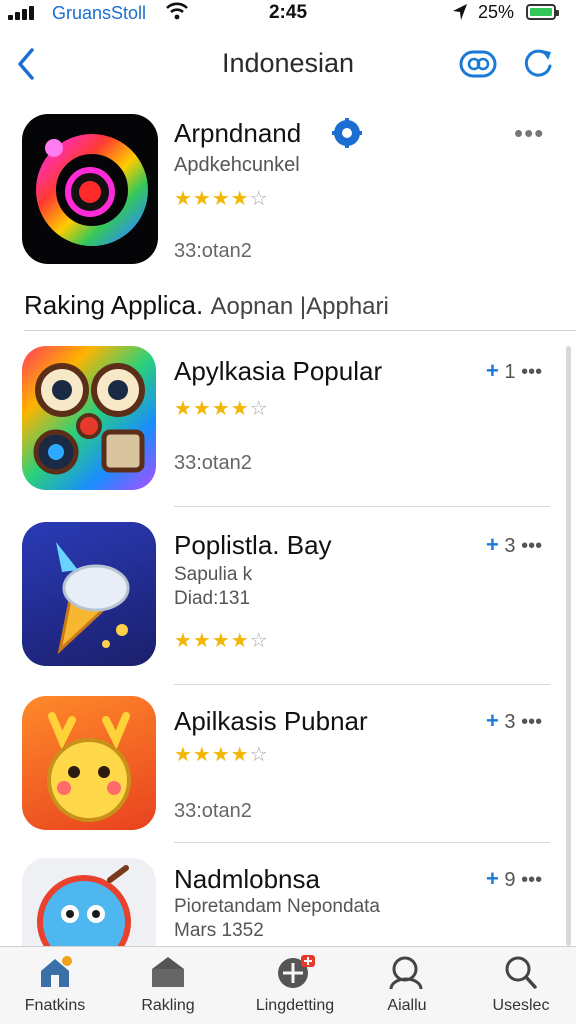 This screenshot has height=1024, width=576. I want to click on tab-games: Lingdetting, so click(295, 988).